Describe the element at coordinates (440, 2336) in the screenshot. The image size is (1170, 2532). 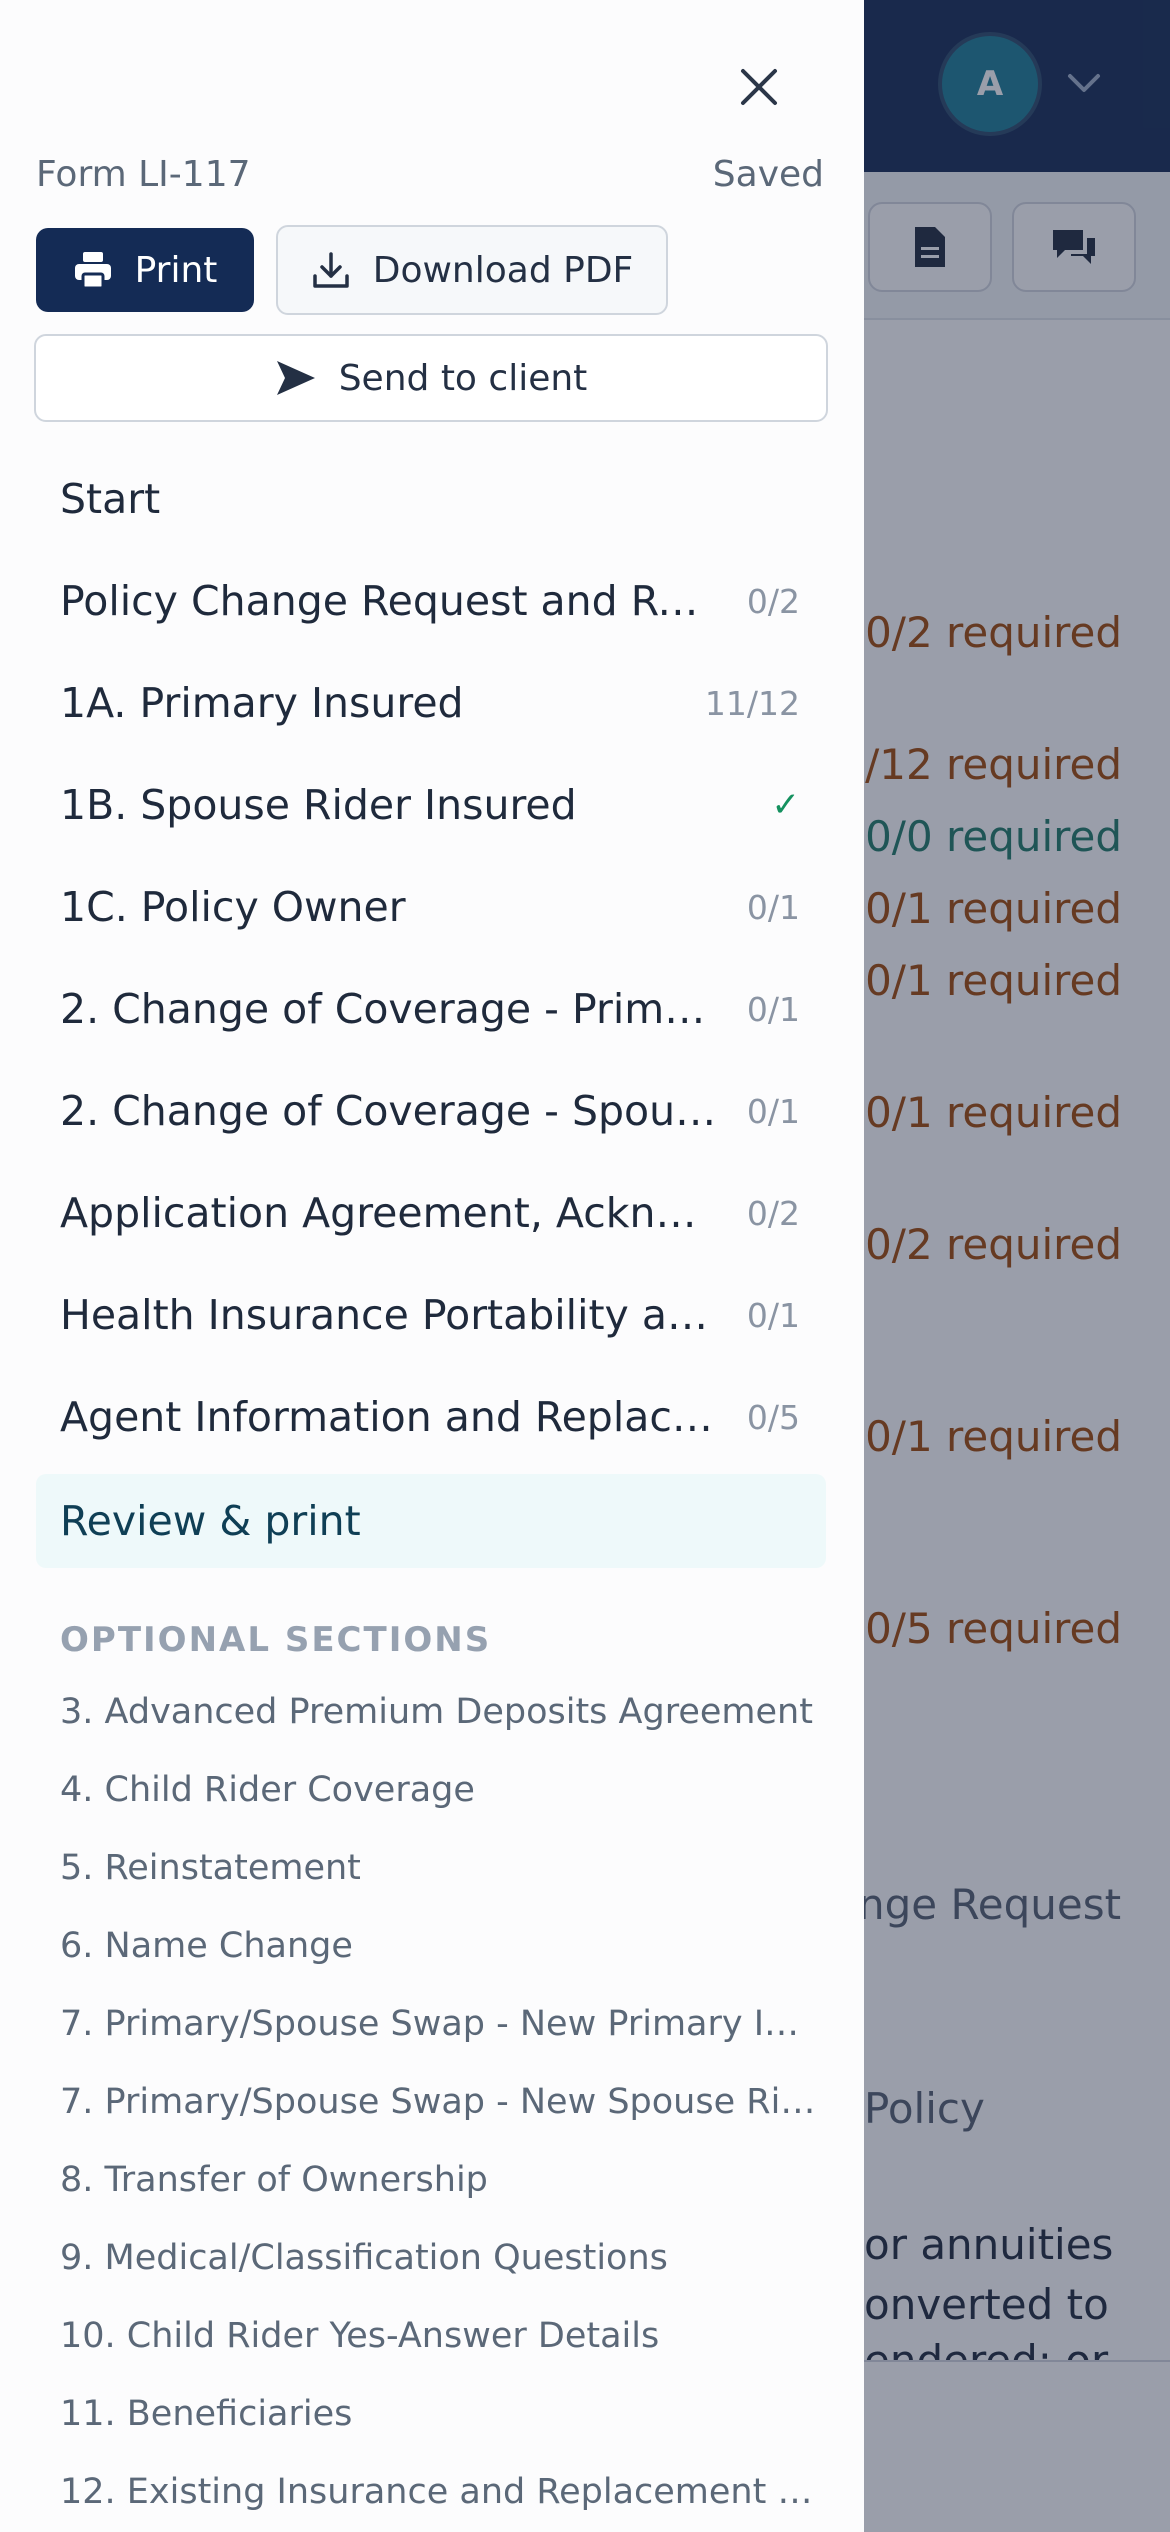
I see `optional-section-item: 10. Child Rider Yes-Answer Details` at that location.